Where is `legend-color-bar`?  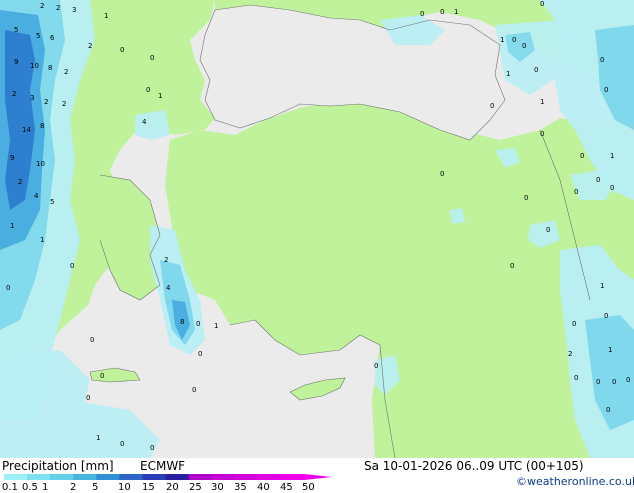 legend-color-bar is located at coordinates (168, 477).